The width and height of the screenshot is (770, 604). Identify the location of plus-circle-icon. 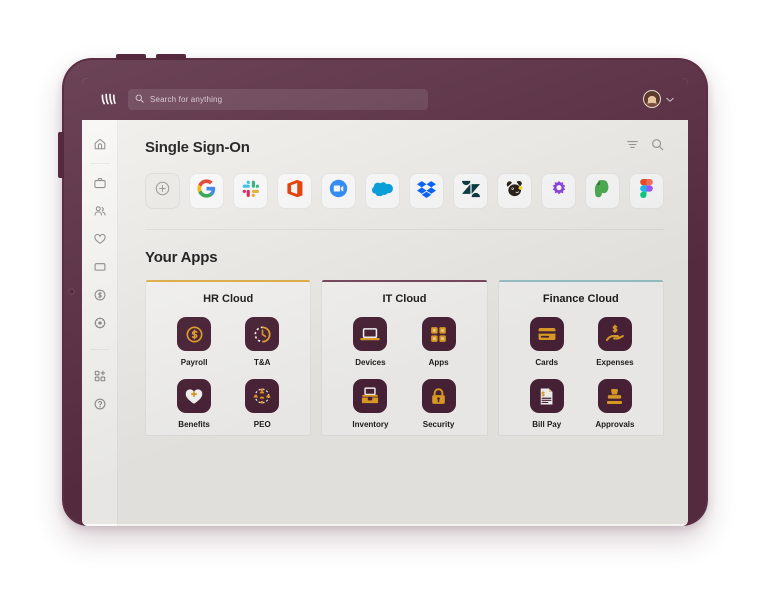
(162, 191).